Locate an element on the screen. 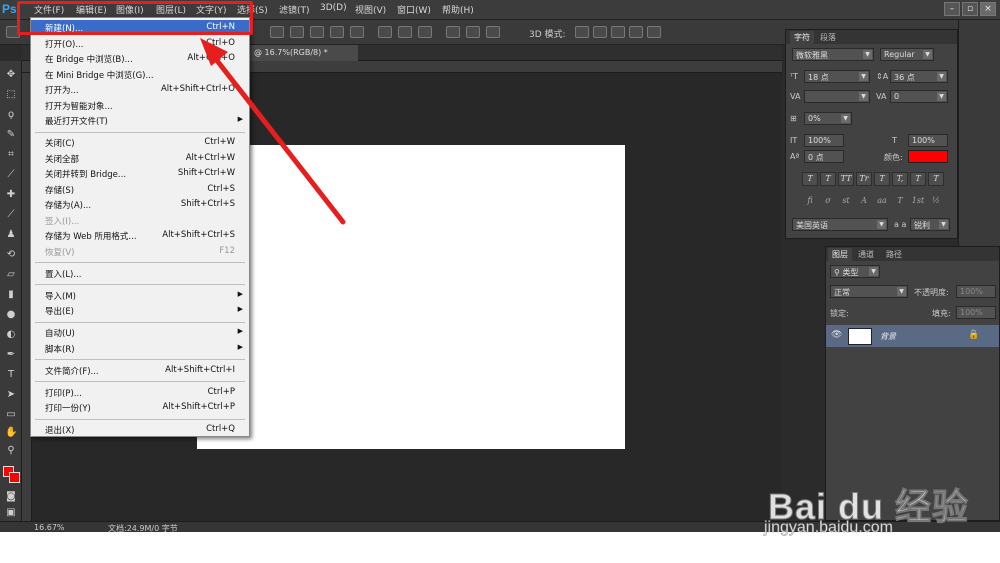  stylistic-alternates-button: aa is located at coordinates (882, 202).